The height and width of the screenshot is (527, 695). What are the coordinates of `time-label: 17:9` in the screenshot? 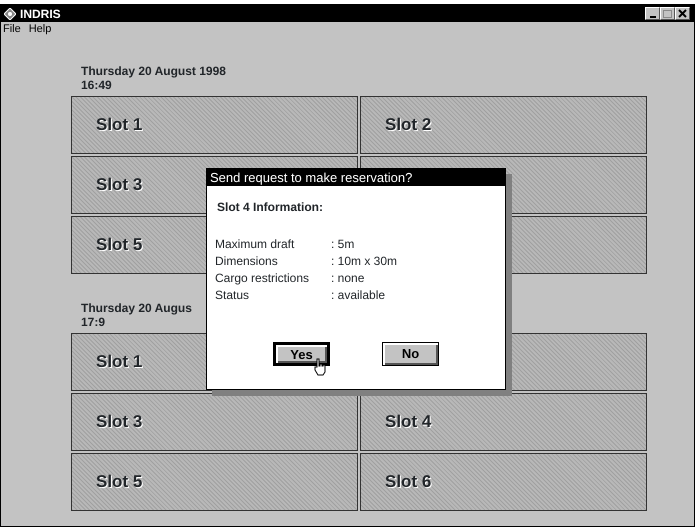 It's located at (93, 322).